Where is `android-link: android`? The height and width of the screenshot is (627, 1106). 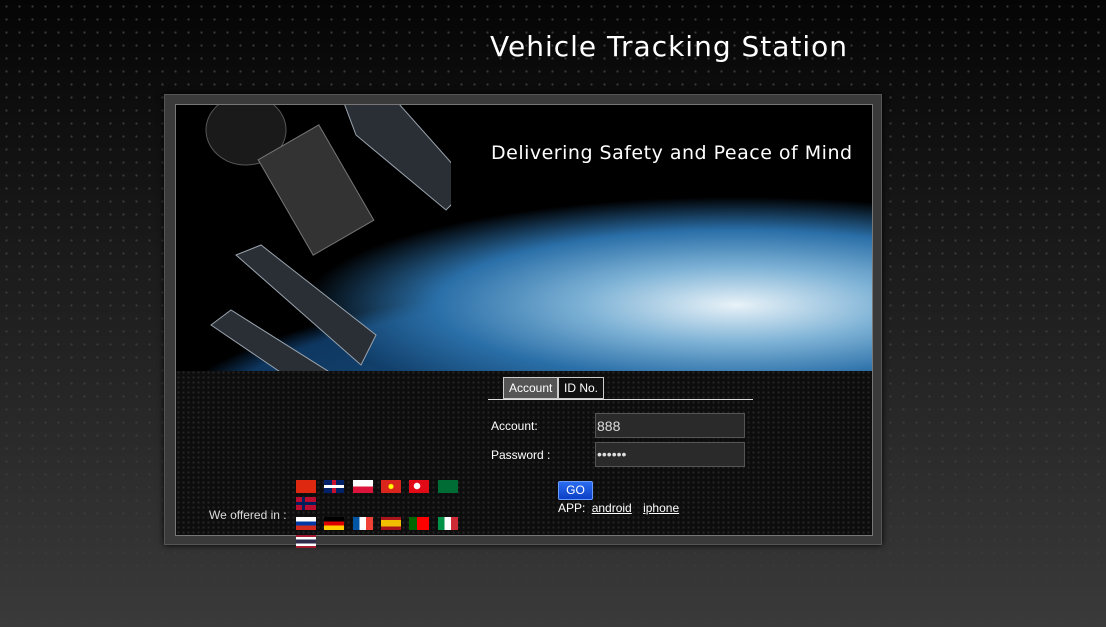 android-link: android is located at coordinates (612, 508).